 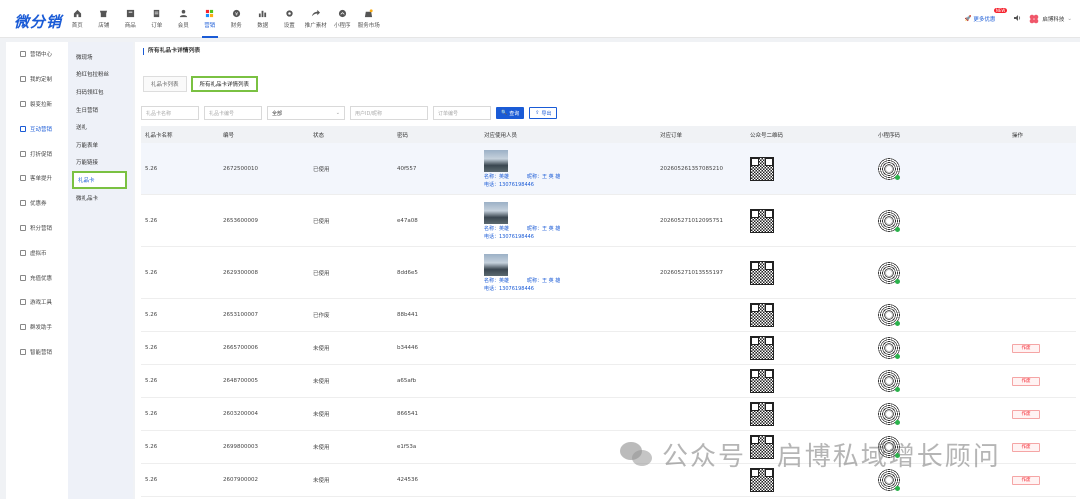 I want to click on nav-item-share: 推广素材, so click(x=316, y=19).